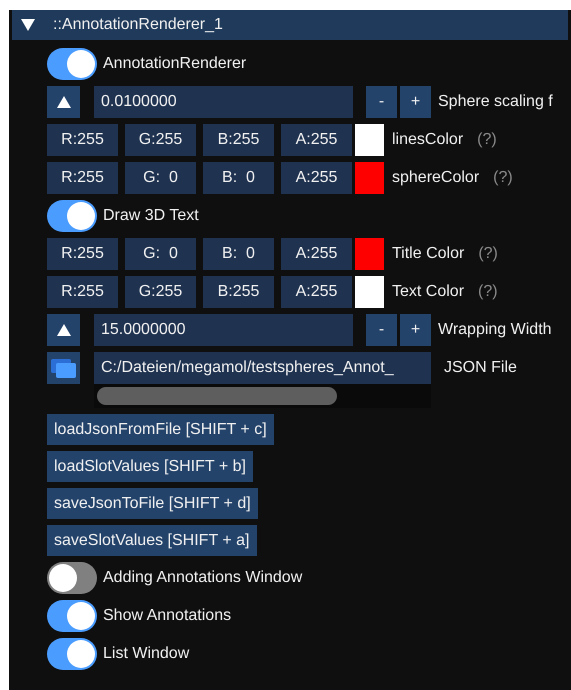 The height and width of the screenshot is (690, 571). Describe the element at coordinates (146, 654) in the screenshot. I see `toggle-label: List Window` at that location.